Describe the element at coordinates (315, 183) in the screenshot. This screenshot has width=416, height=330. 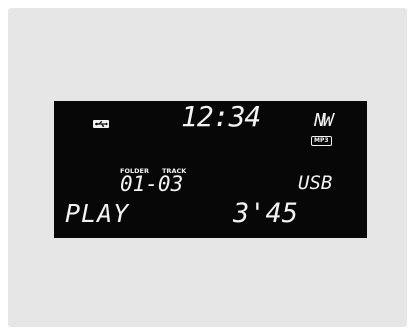
I see `source-indicator: USB` at that location.